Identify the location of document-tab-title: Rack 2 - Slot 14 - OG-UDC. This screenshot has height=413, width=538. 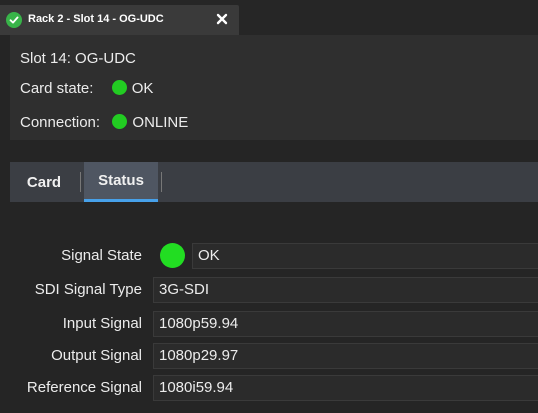
(96, 19).